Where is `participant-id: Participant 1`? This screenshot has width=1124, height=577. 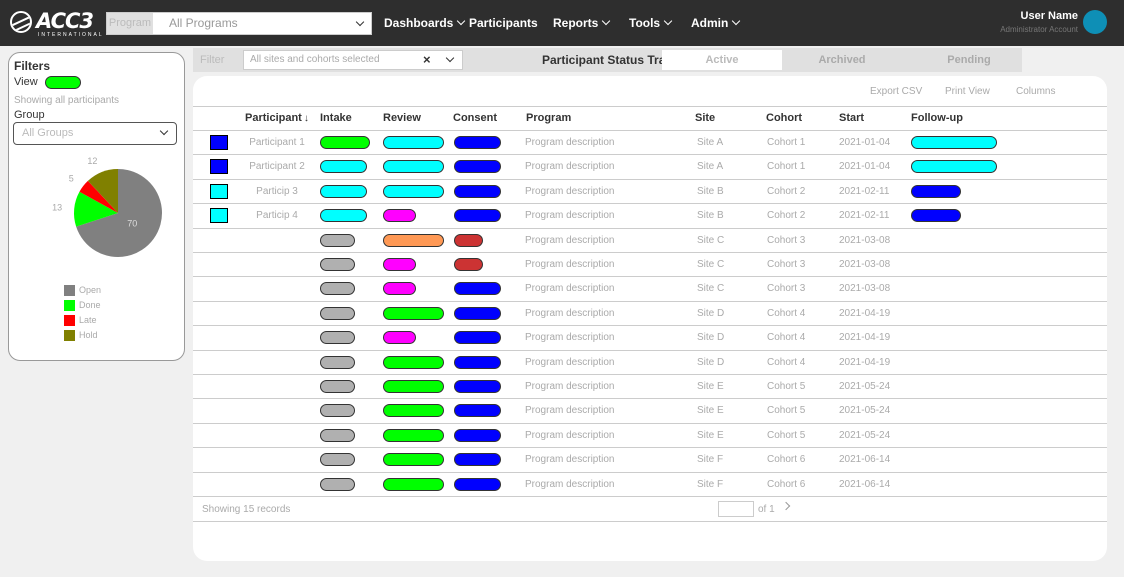 participant-id: Participant 1 is located at coordinates (277, 143).